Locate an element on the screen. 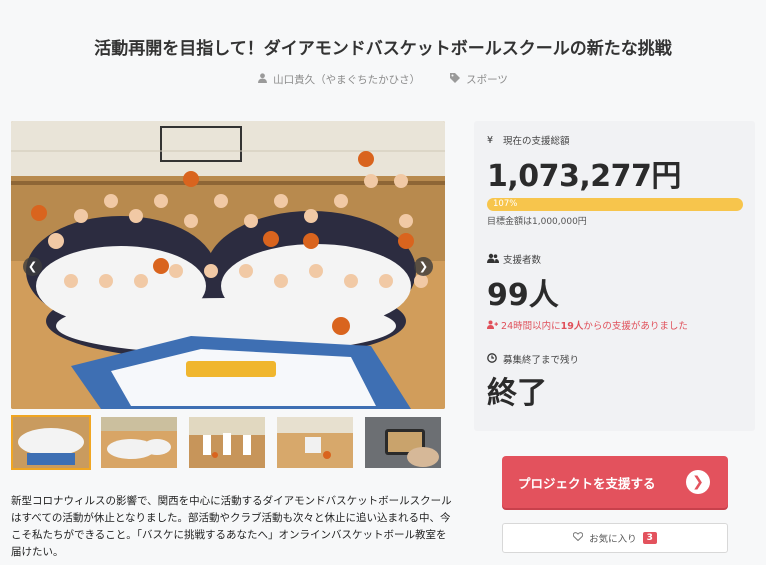 This screenshot has width=766, height=565. person-icon is located at coordinates (263, 79).